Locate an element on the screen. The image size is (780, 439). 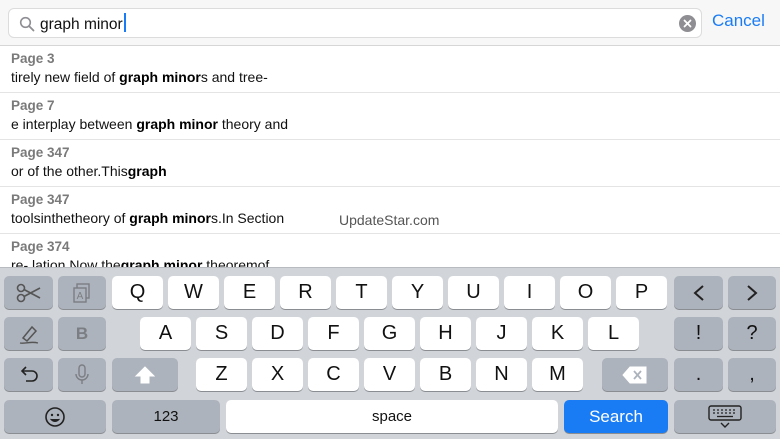
key-j: J is located at coordinates (501, 333).